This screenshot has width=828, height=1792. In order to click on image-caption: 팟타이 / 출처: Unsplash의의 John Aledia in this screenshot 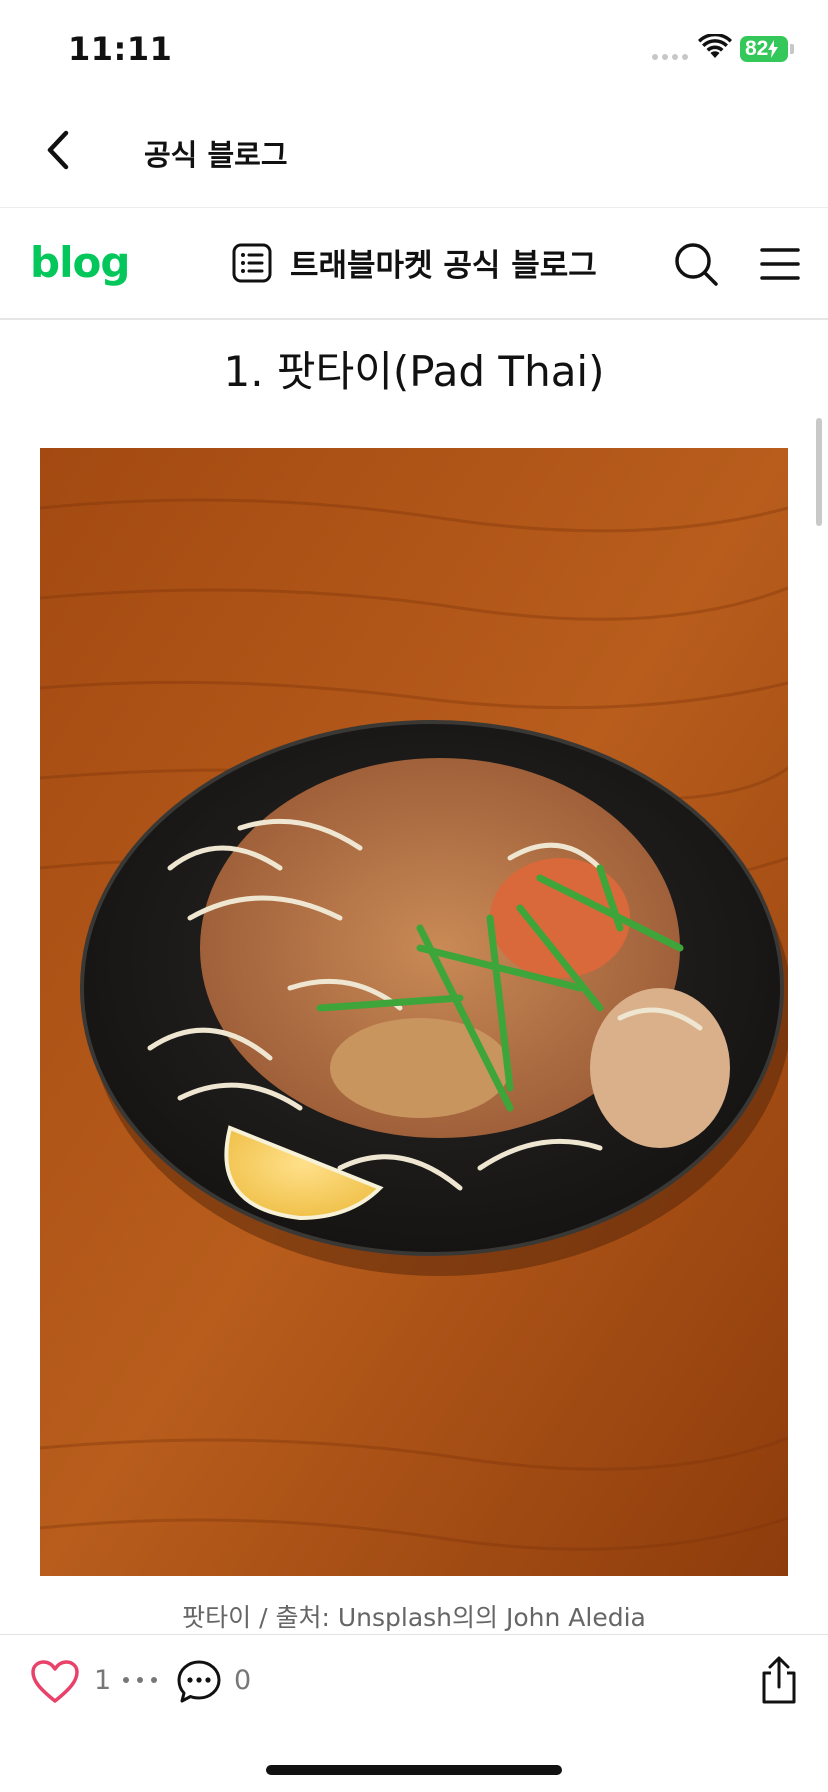, I will do `click(414, 1617)`.